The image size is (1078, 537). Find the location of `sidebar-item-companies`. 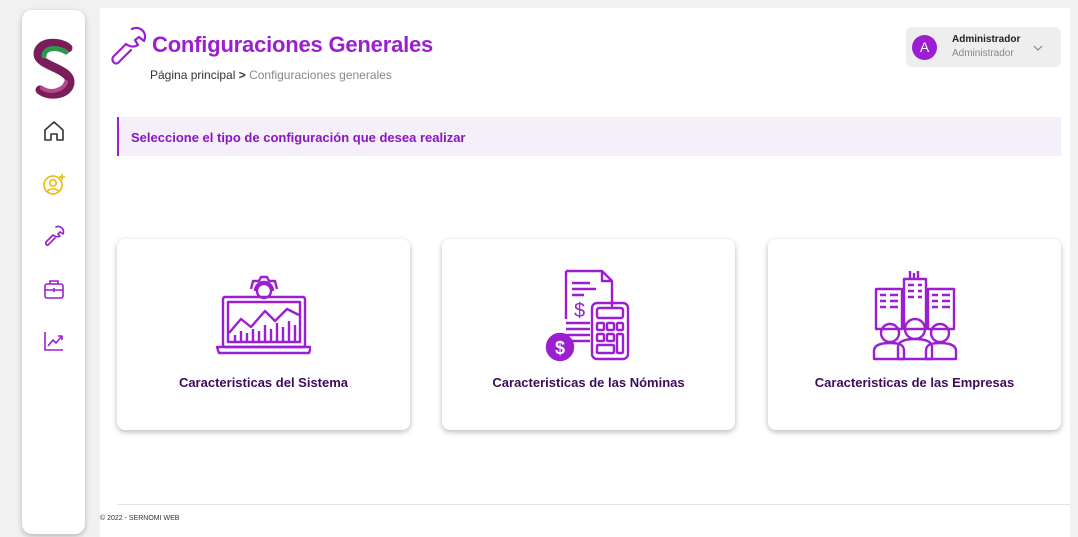

sidebar-item-companies is located at coordinates (54, 289).